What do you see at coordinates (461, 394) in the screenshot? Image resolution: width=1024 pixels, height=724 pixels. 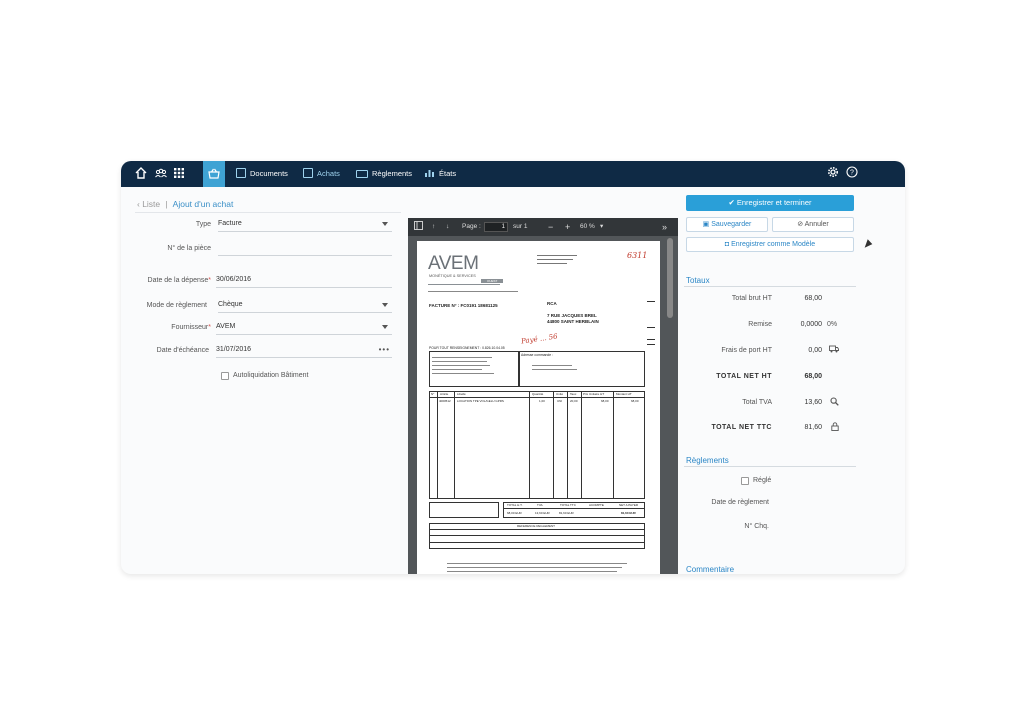 I see `col-header: Libellé` at bounding box center [461, 394].